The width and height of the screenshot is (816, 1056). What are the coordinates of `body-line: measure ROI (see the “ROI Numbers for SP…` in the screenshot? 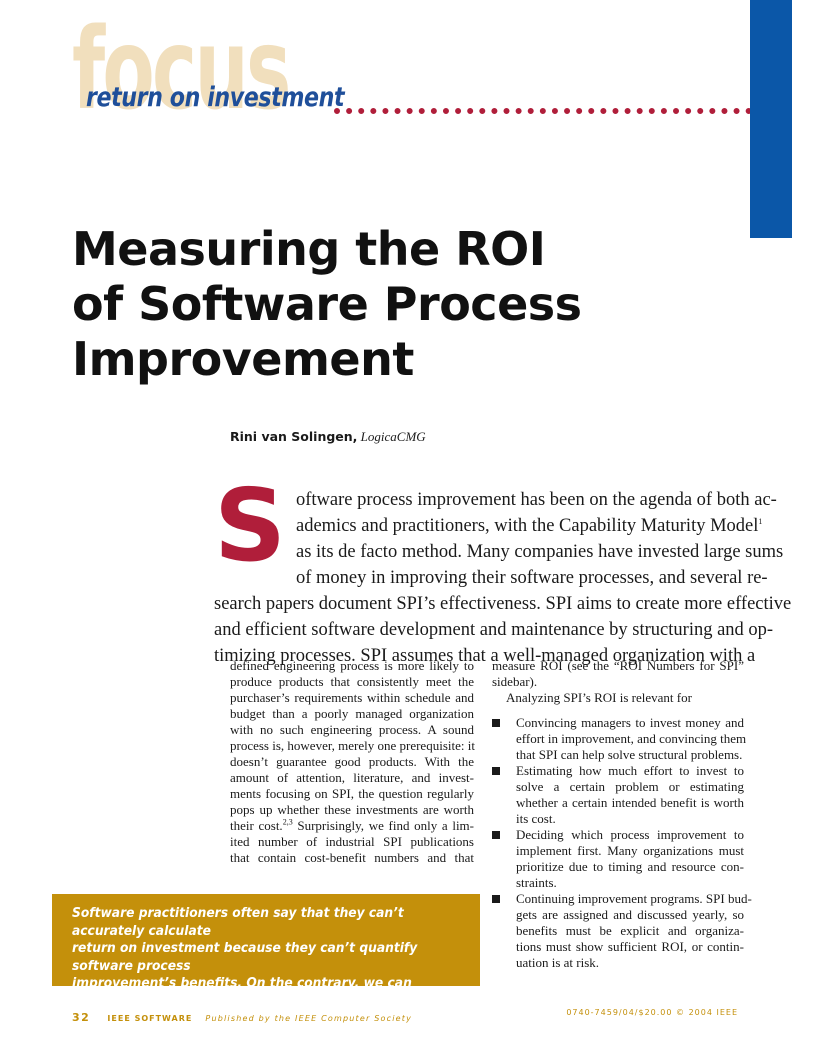 It's located at (618, 665).